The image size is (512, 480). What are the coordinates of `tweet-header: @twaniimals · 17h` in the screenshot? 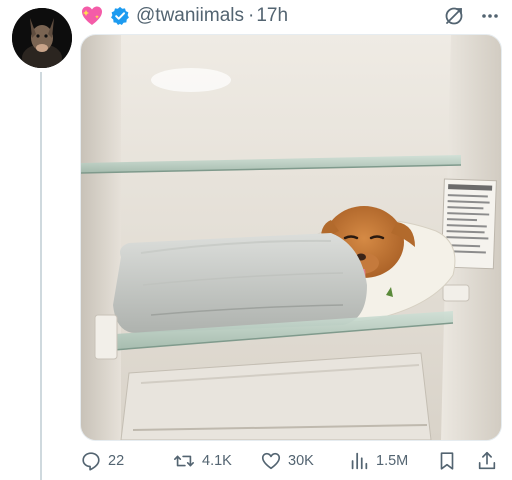 It's located at (184, 16).